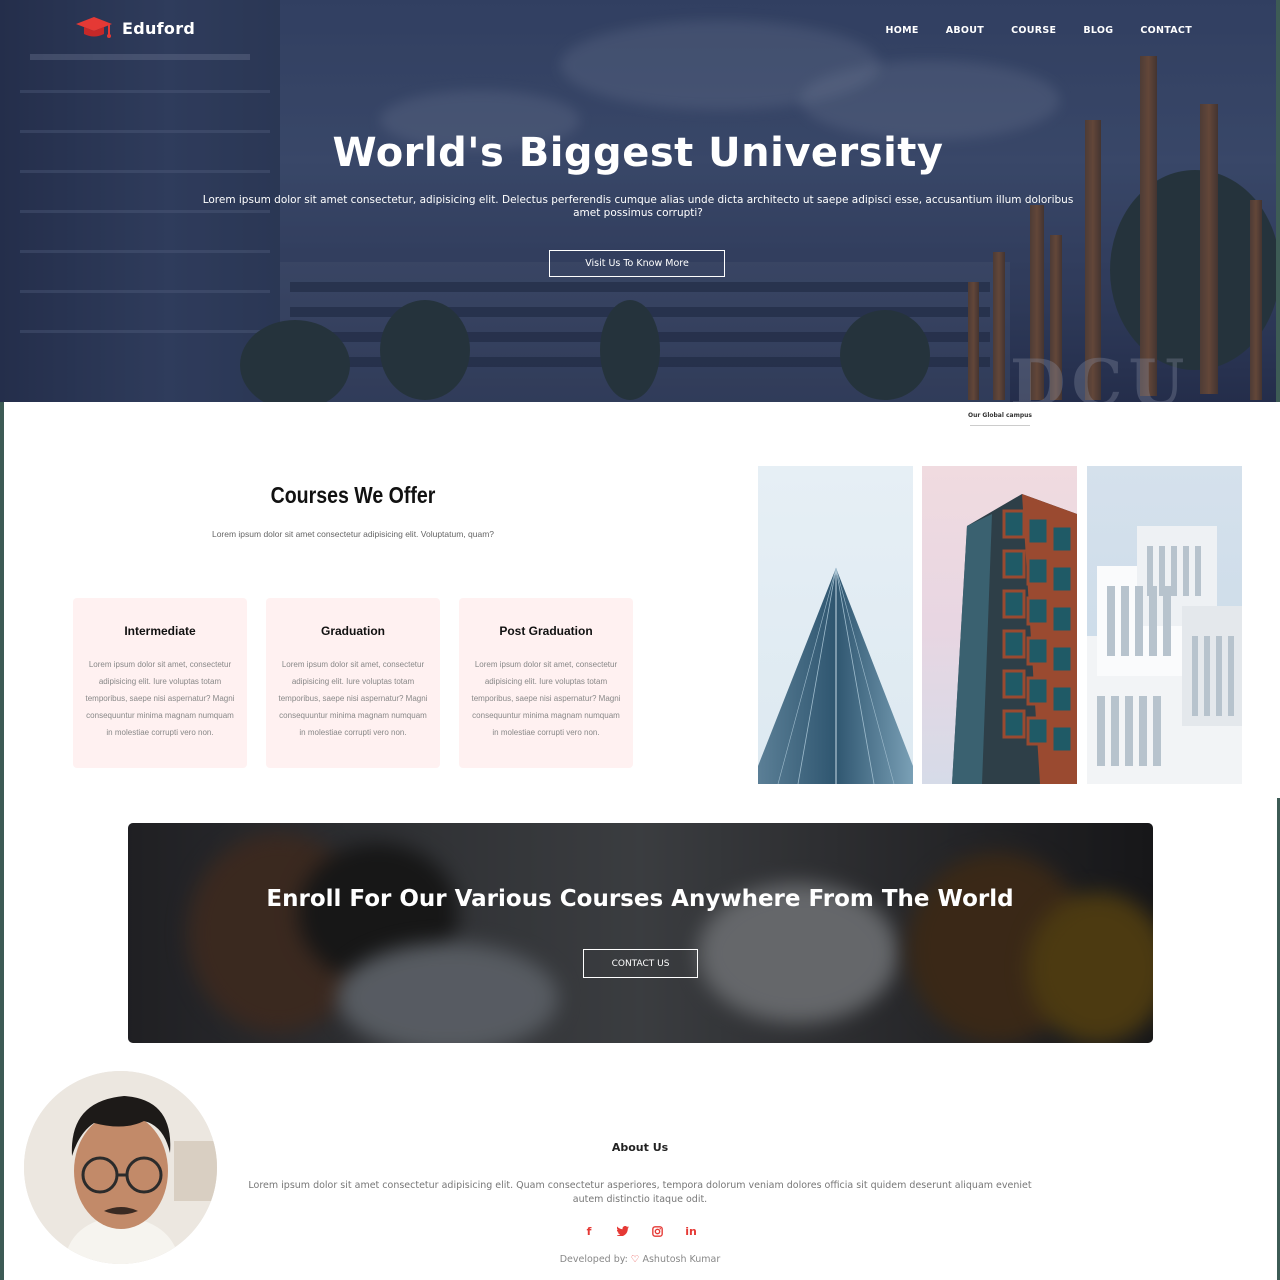 This screenshot has height=1280, width=1280. I want to click on graduation-cap-icon, so click(94, 28).